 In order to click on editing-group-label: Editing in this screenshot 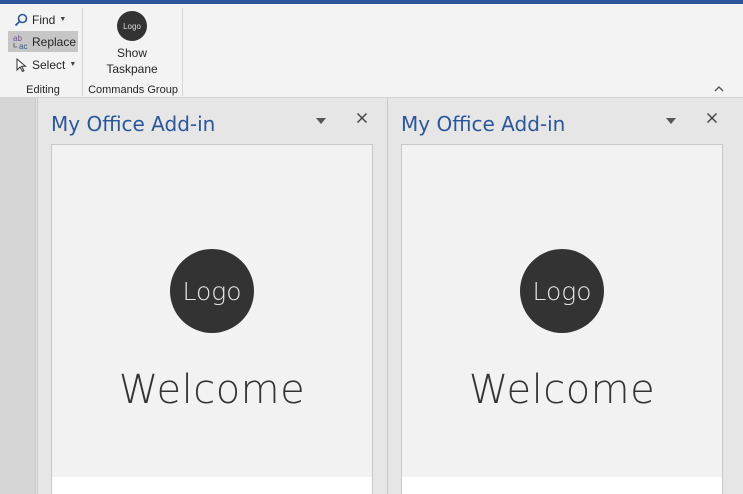, I will do `click(43, 90)`.